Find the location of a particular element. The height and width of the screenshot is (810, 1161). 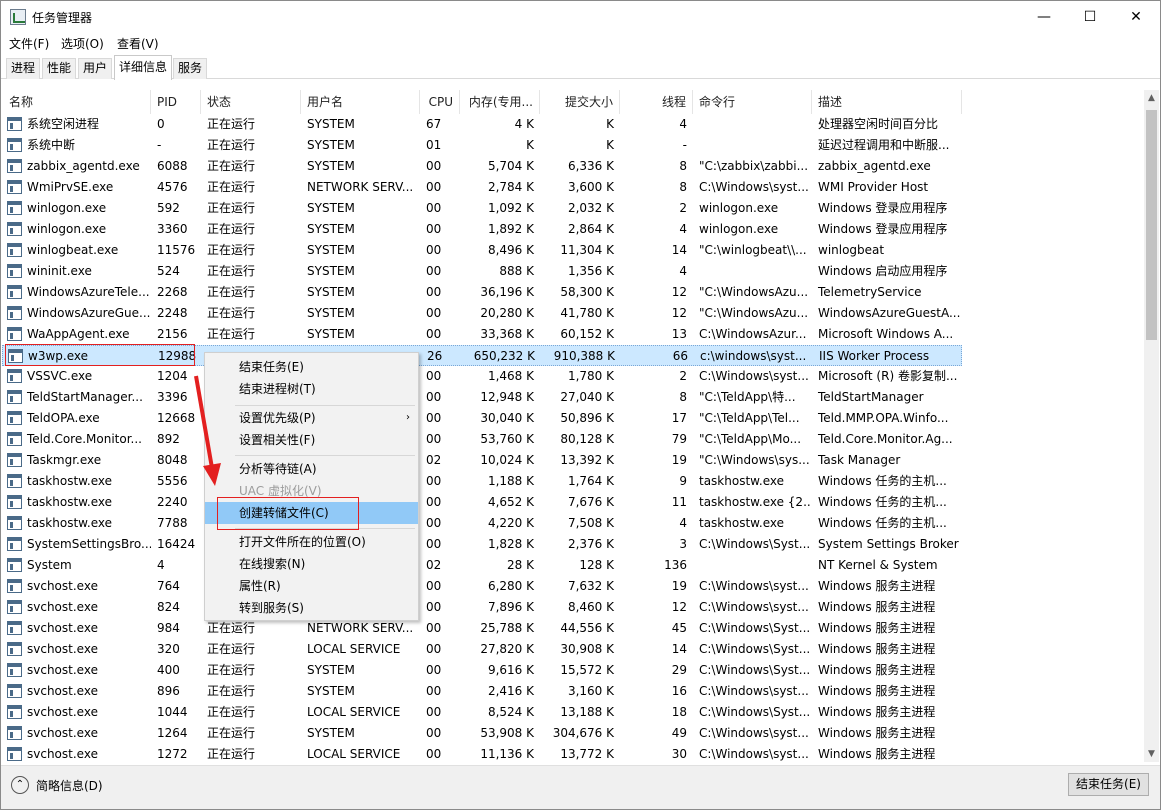

context-menu-item: 结束任务(E) is located at coordinates (311, 367).